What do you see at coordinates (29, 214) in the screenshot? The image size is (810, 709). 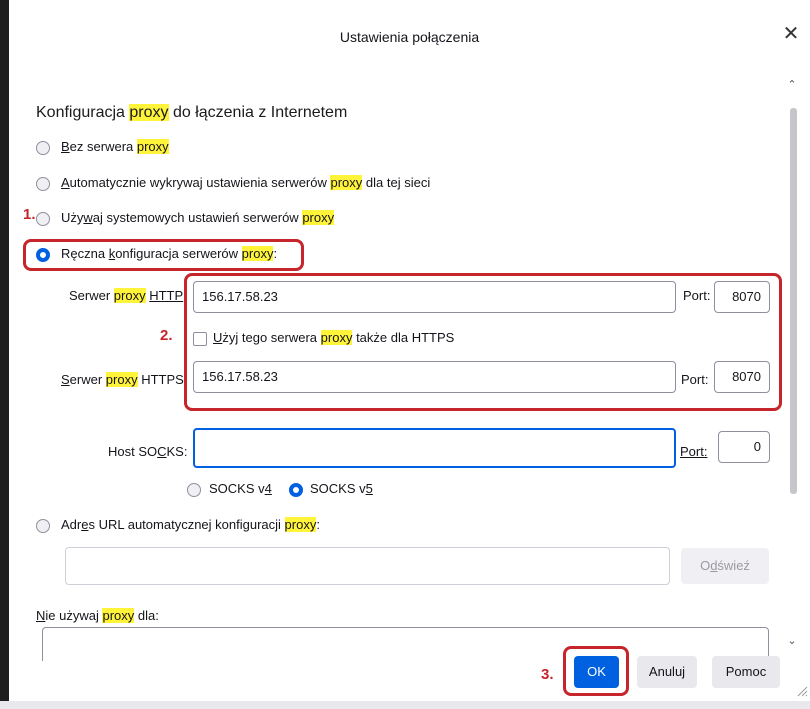 I see `annotation-step-1: 1.` at bounding box center [29, 214].